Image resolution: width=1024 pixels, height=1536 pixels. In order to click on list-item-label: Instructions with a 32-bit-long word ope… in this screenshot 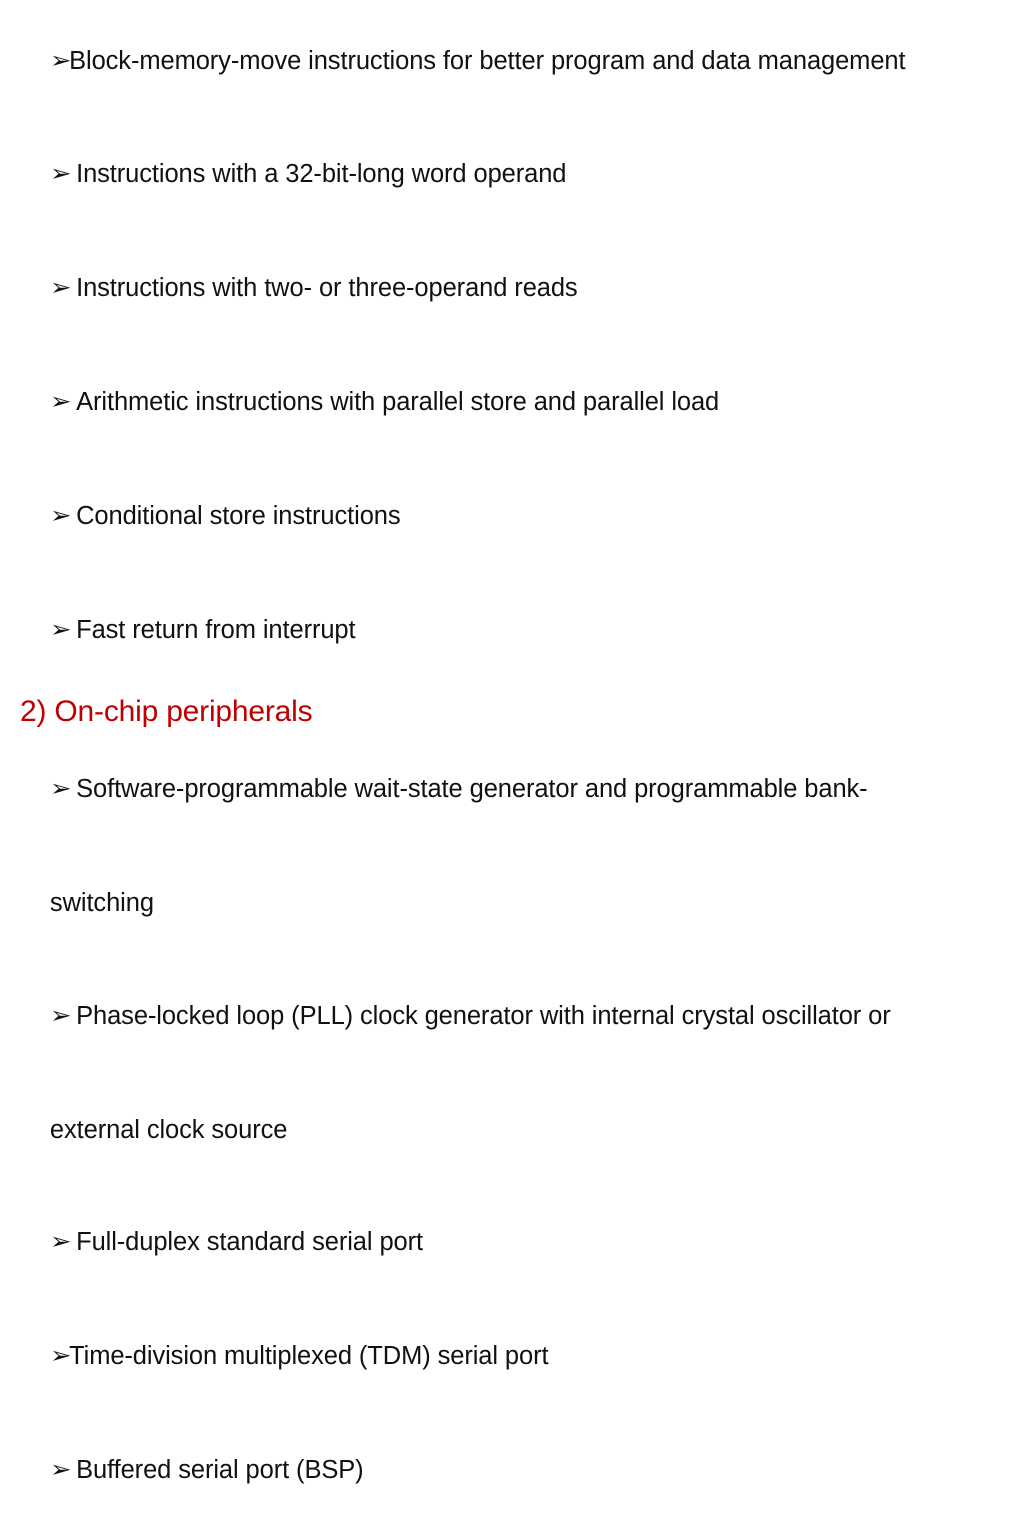, I will do `click(321, 174)`.